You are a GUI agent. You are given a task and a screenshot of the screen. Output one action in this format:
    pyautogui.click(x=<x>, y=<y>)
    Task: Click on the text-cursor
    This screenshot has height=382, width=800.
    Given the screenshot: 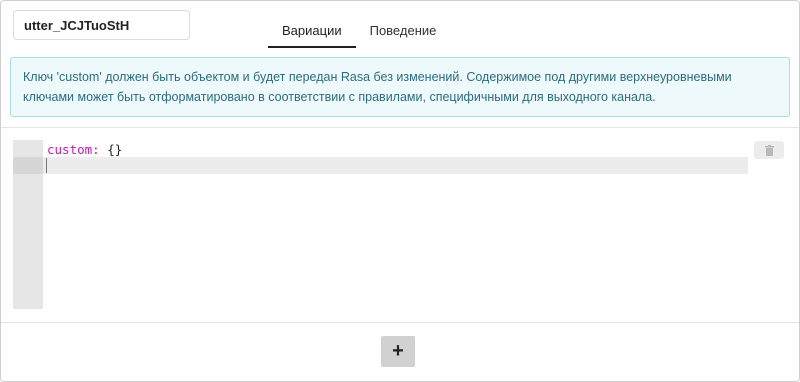 What is the action you would take?
    pyautogui.click(x=46, y=165)
    